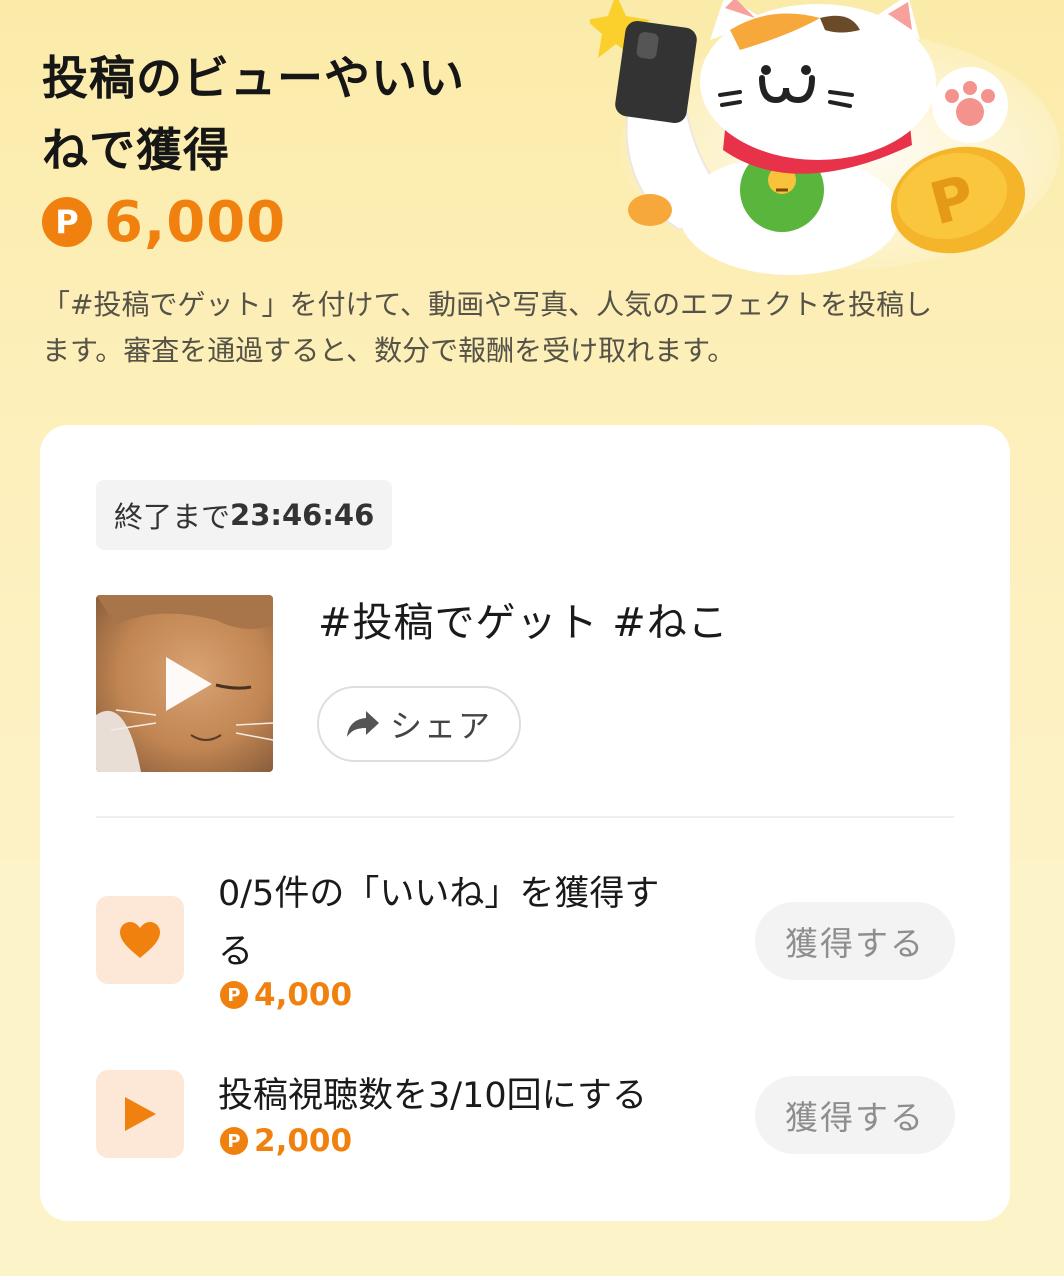 The width and height of the screenshot is (1064, 1276). What do you see at coordinates (362, 724) in the screenshot?
I see `share-arrow-icon` at bounding box center [362, 724].